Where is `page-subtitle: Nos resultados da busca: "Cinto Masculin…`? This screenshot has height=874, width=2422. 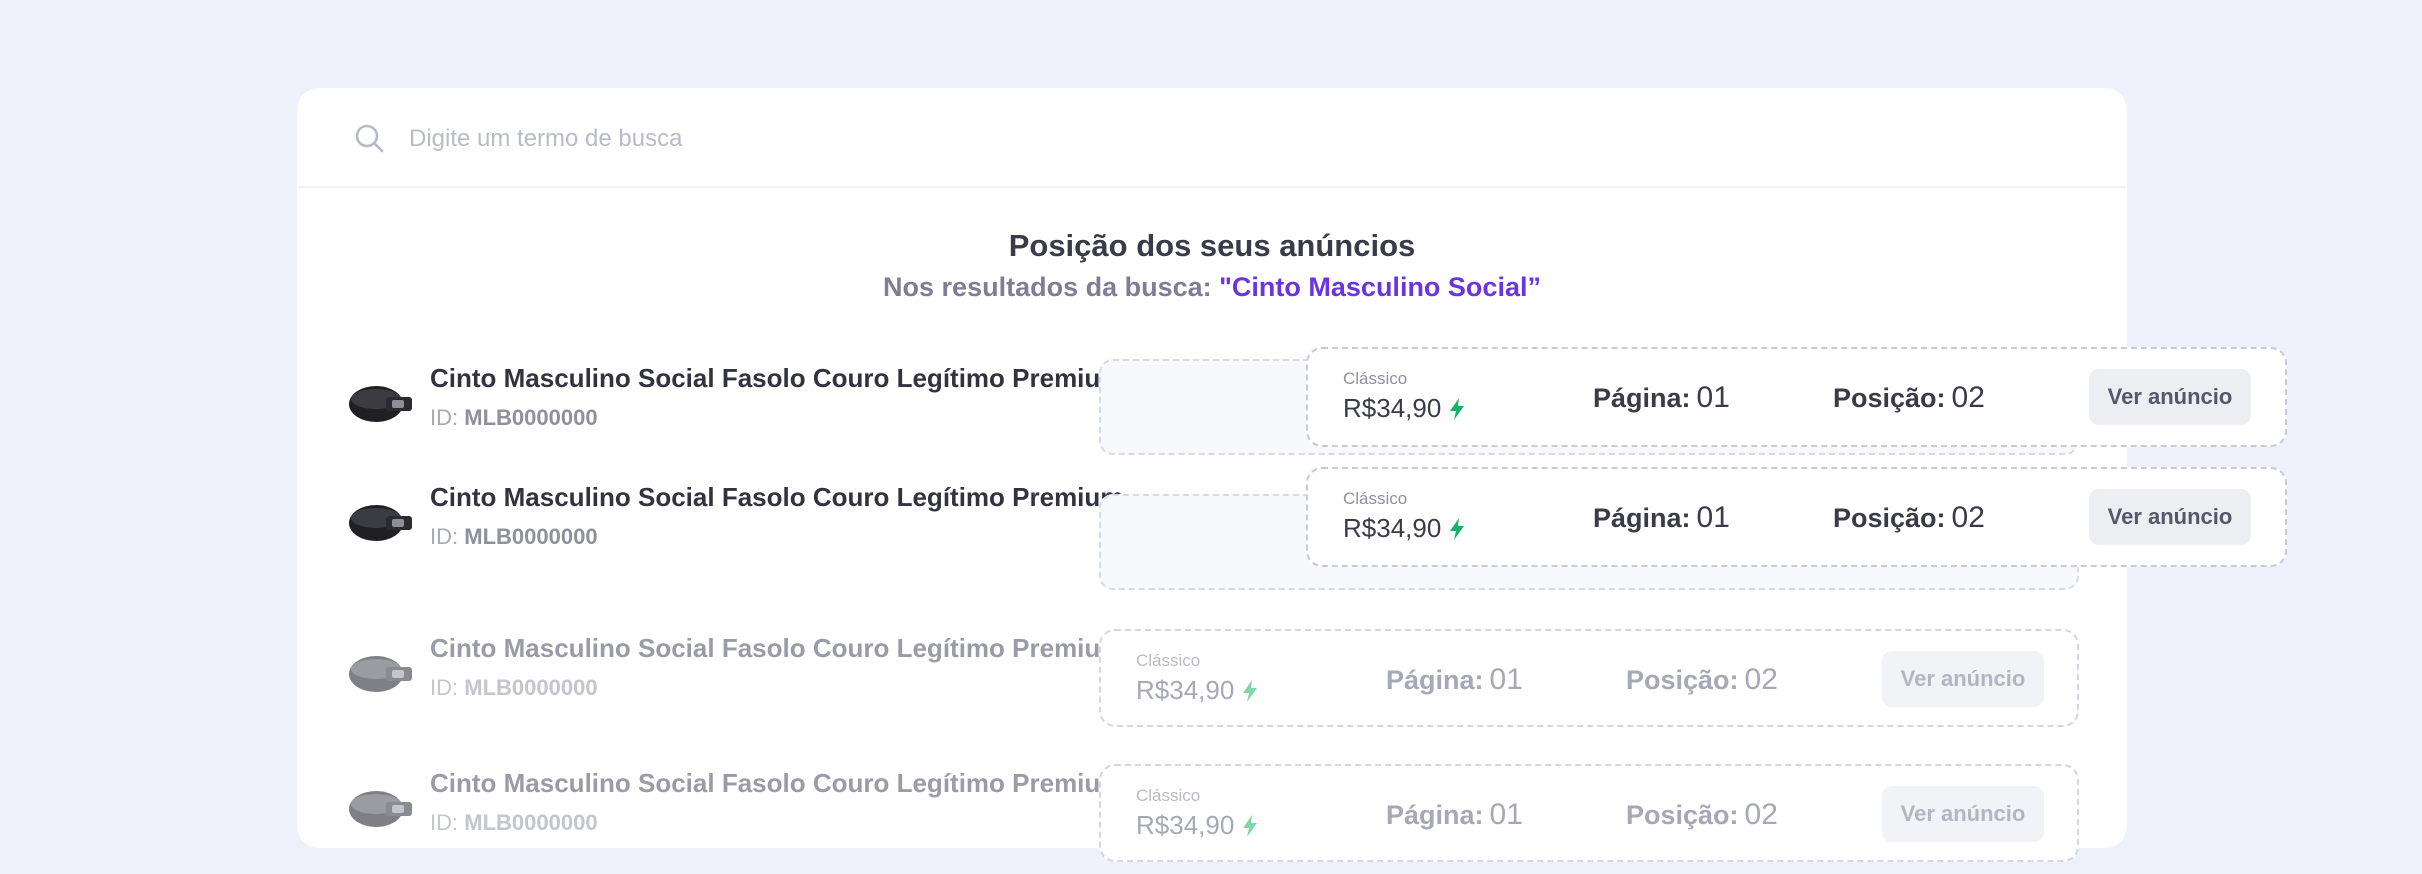 page-subtitle: Nos resultados da busca: "Cinto Masculin… is located at coordinates (1212, 287).